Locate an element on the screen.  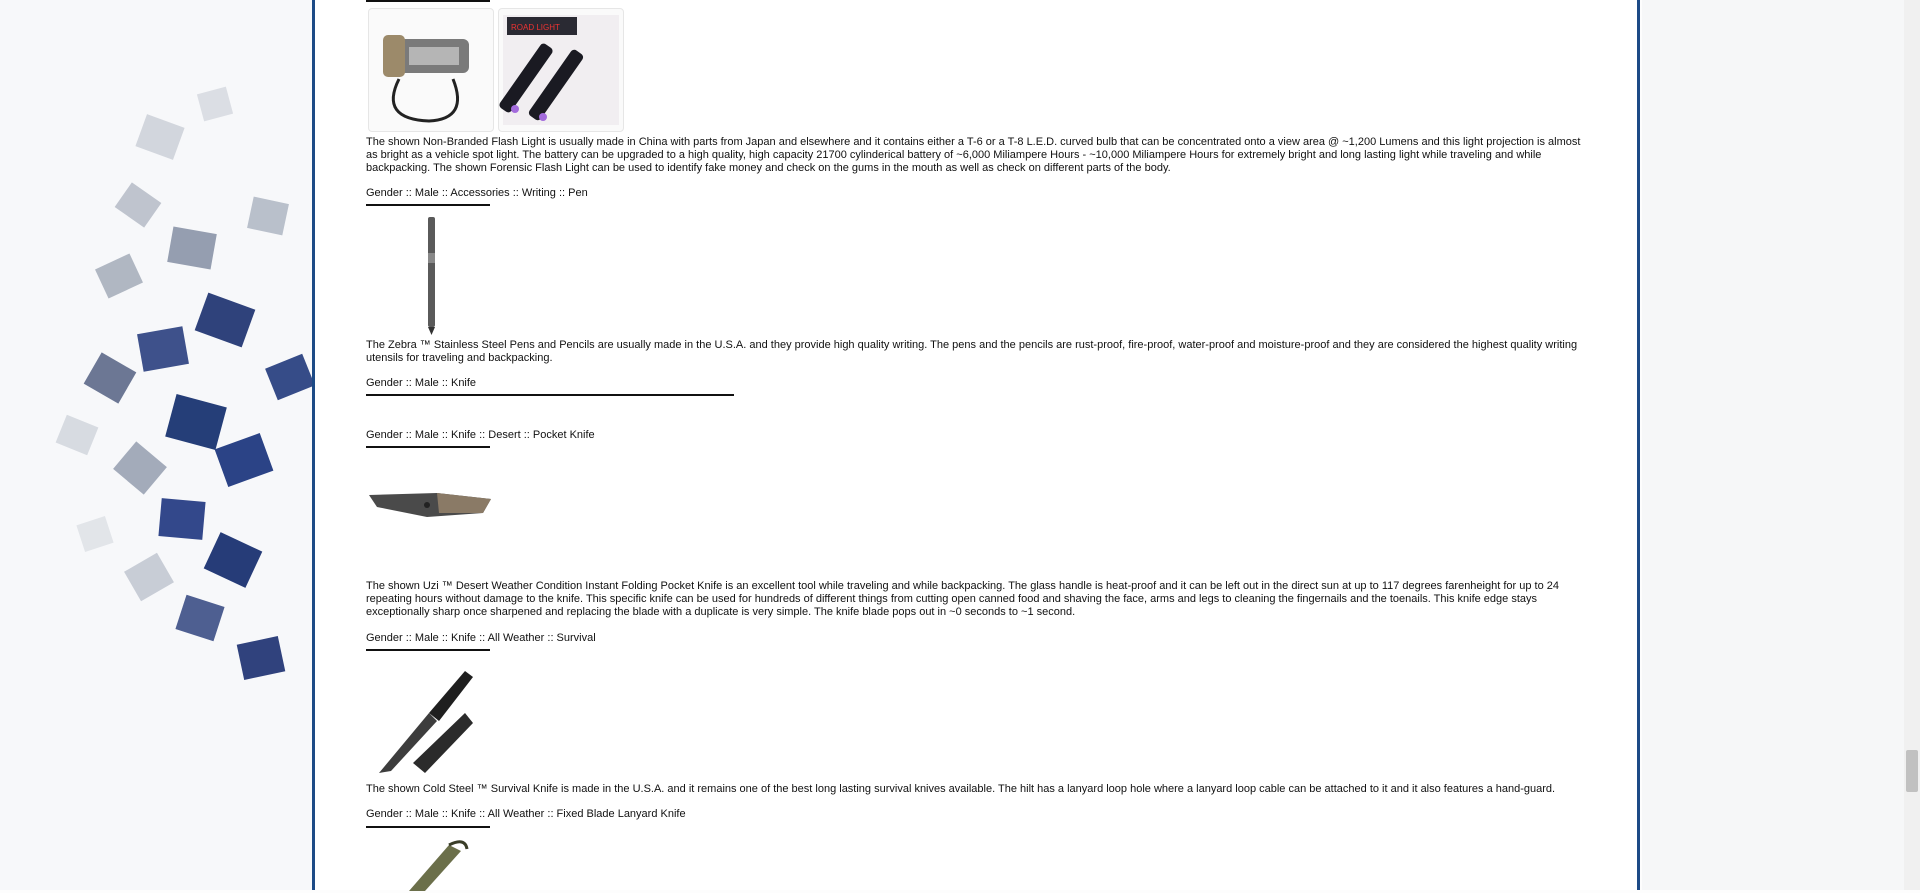
lanyard-knife-icon is located at coordinates (439, 865).